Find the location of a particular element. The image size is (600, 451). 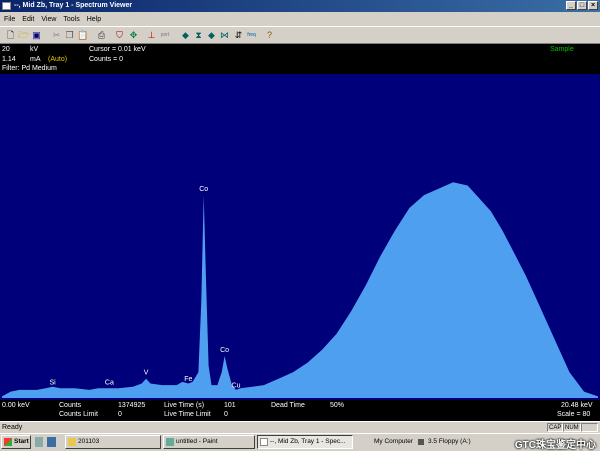

sample-label: Sample is located at coordinates (562, 49).